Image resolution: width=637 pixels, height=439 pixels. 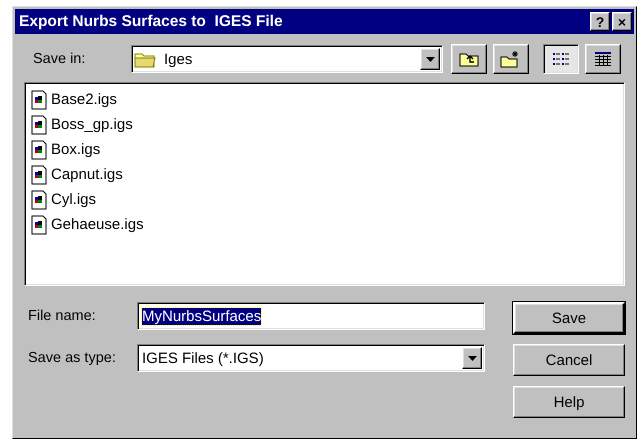 I want to click on folder-up-icon, so click(x=469, y=59).